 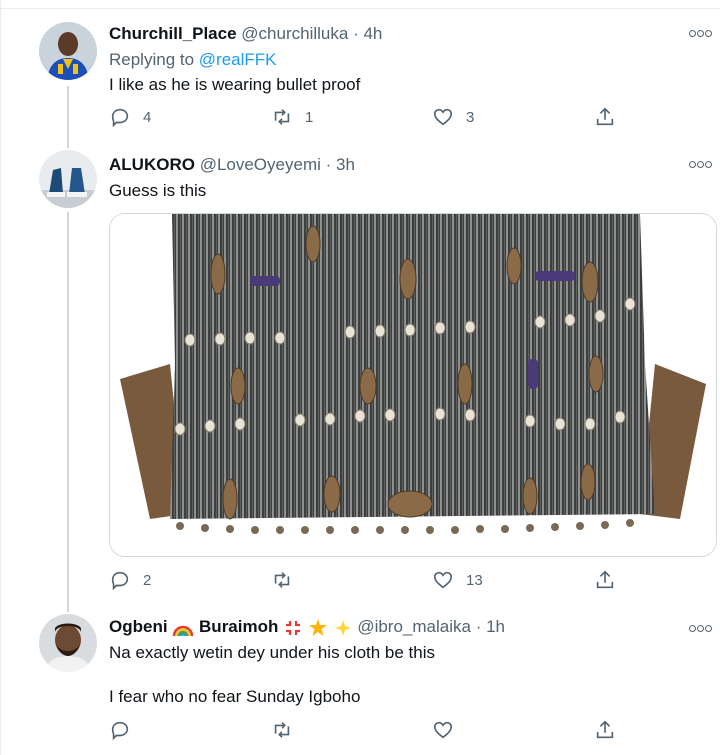 What do you see at coordinates (495, 626) in the screenshot?
I see `timestamp: 1h` at bounding box center [495, 626].